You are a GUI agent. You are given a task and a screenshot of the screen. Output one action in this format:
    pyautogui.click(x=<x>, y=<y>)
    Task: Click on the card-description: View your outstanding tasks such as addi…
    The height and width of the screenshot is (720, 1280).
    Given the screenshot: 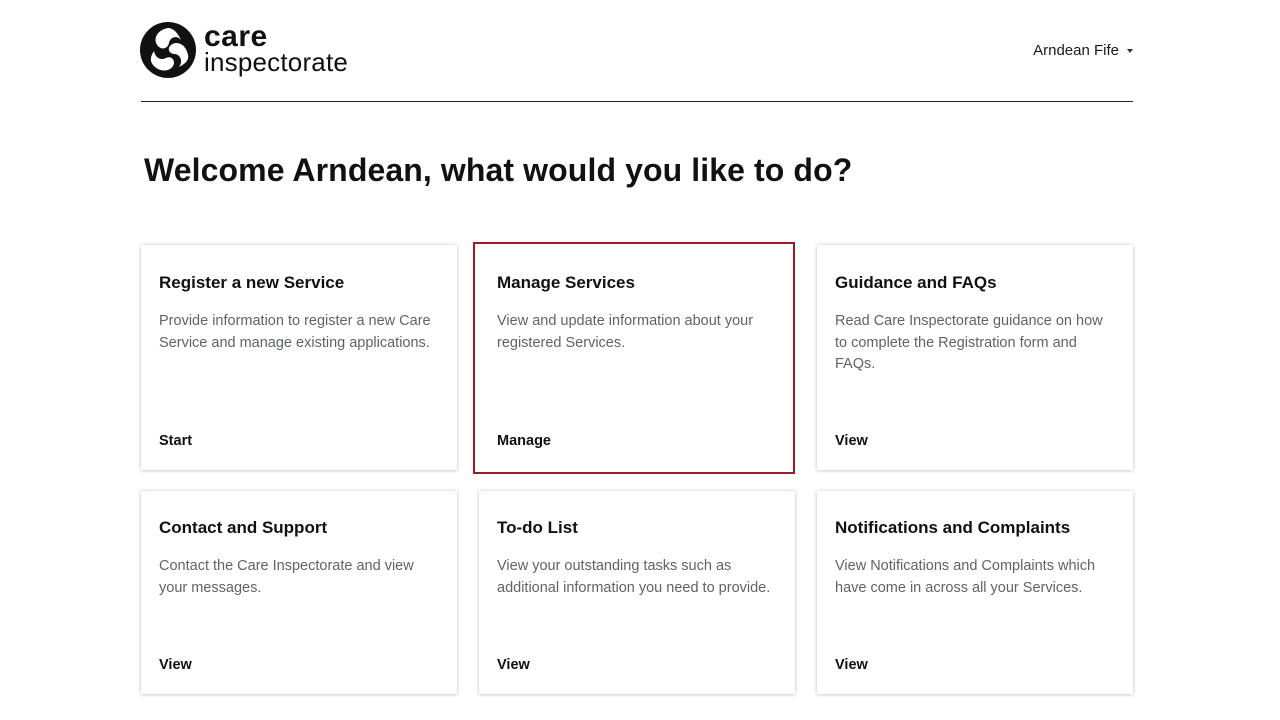 What is the action you would take?
    pyautogui.click(x=634, y=577)
    